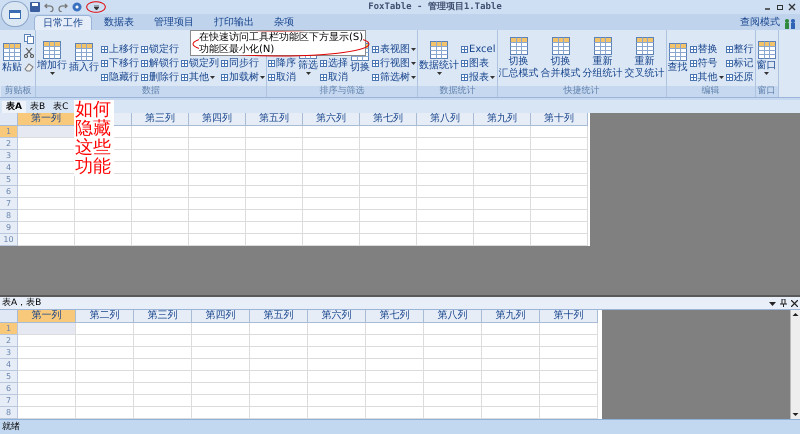  Describe the element at coordinates (342, 91) in the screenshot. I see `group-label: 排序与筛选` at that location.